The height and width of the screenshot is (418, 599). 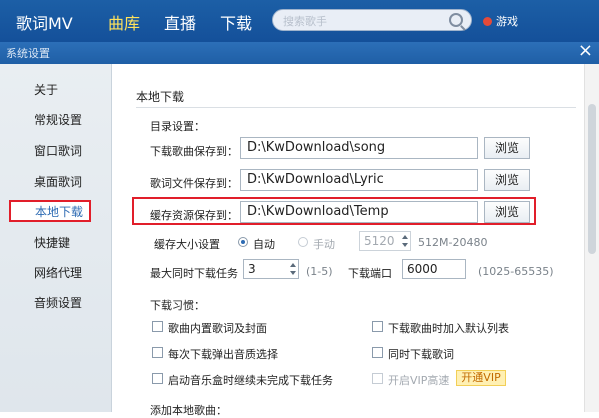 What do you see at coordinates (271, 269) in the screenshot?
I see `max-tasks-stepper: 3` at bounding box center [271, 269].